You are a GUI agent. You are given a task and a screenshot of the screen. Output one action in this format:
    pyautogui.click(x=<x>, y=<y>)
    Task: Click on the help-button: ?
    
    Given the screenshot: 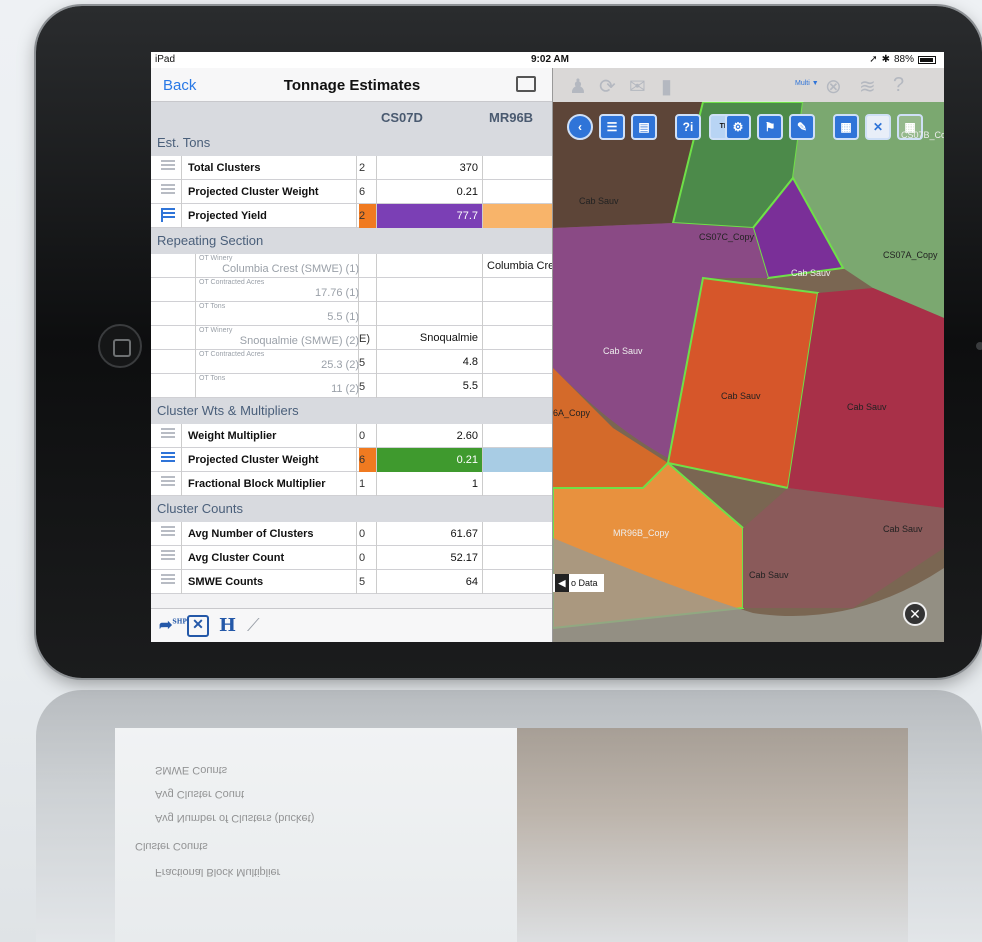 What is the action you would take?
    pyautogui.click(x=898, y=85)
    